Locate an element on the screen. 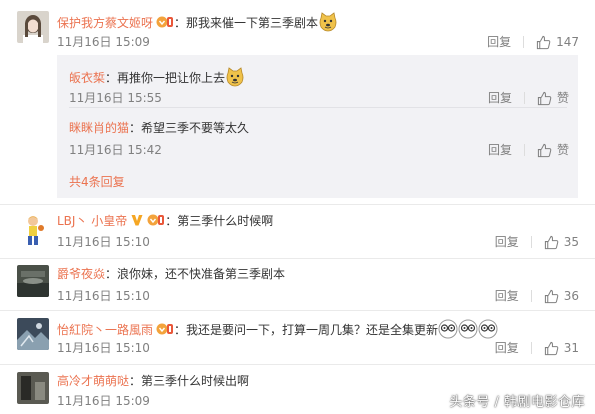 This screenshot has height=414, width=595. like-count: 36 is located at coordinates (571, 296).